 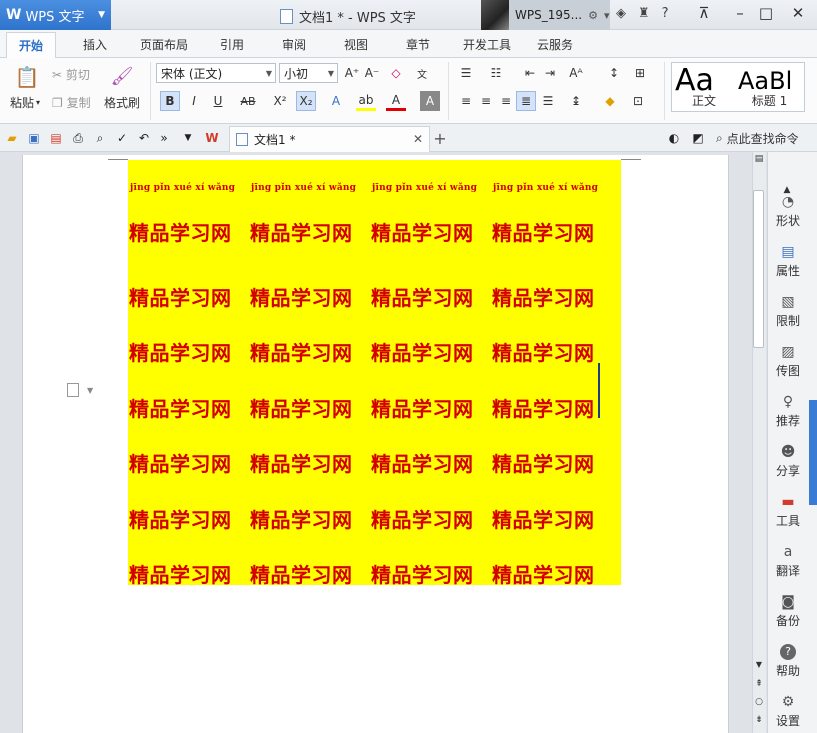 What do you see at coordinates (704, 13) in the screenshot?
I see `restore-icon: ⊼` at bounding box center [704, 13].